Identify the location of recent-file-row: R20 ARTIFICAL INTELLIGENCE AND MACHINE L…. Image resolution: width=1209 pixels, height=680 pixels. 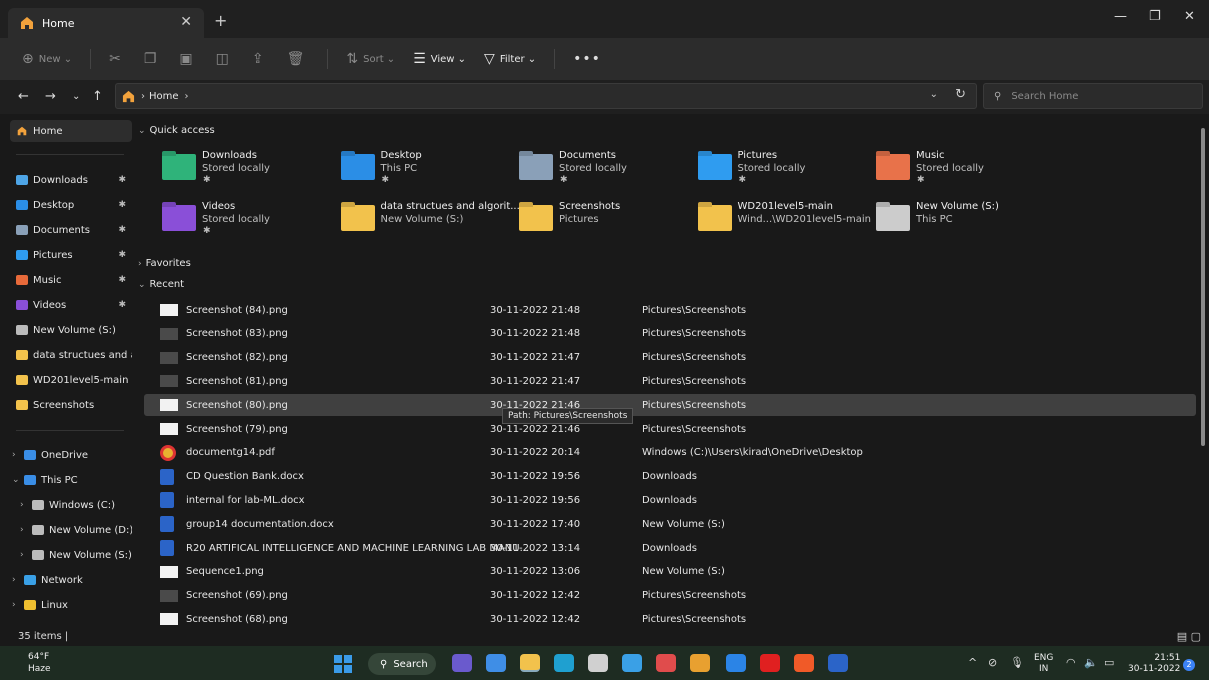
(670, 548).